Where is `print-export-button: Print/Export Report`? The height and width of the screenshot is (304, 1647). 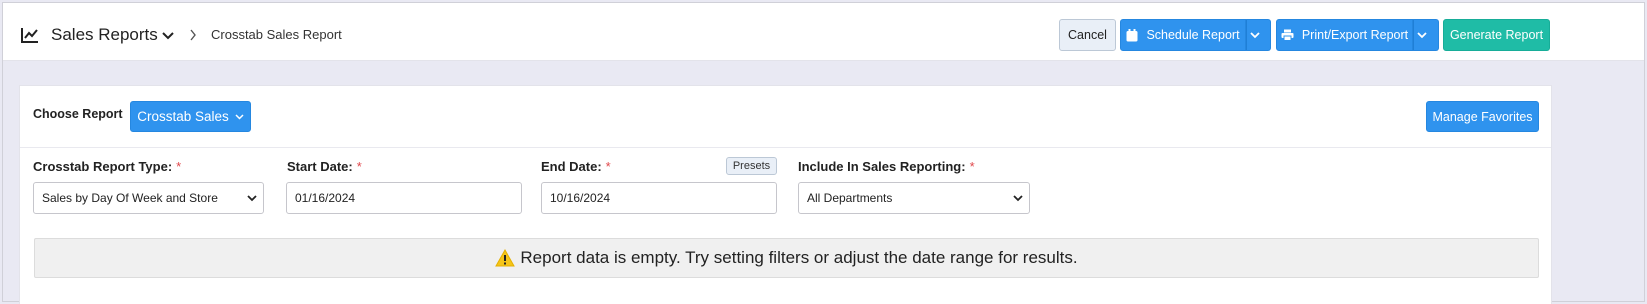 print-export-button: Print/Export Report is located at coordinates (1344, 35).